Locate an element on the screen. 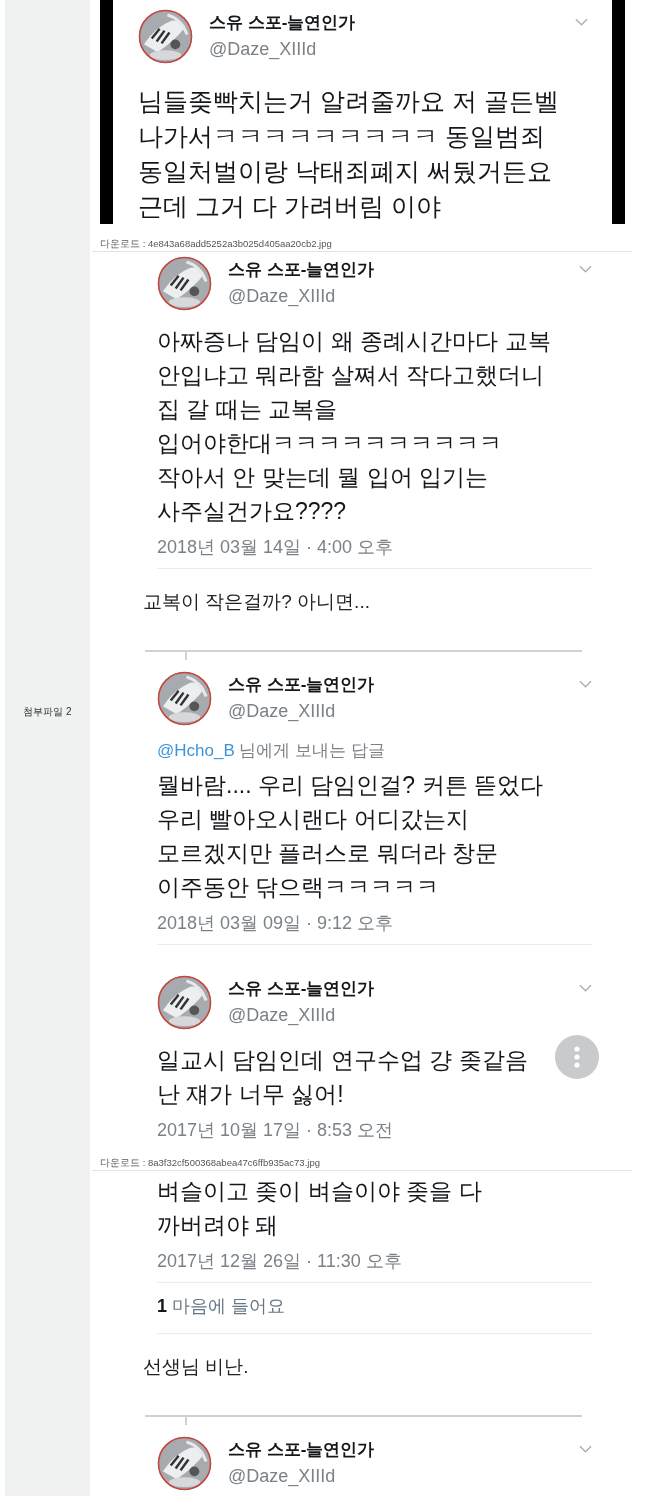 This screenshot has width=660, height=1496. tweet-date: 2017년 10월 17일 · 8:53 오전 is located at coordinates (276, 1130).